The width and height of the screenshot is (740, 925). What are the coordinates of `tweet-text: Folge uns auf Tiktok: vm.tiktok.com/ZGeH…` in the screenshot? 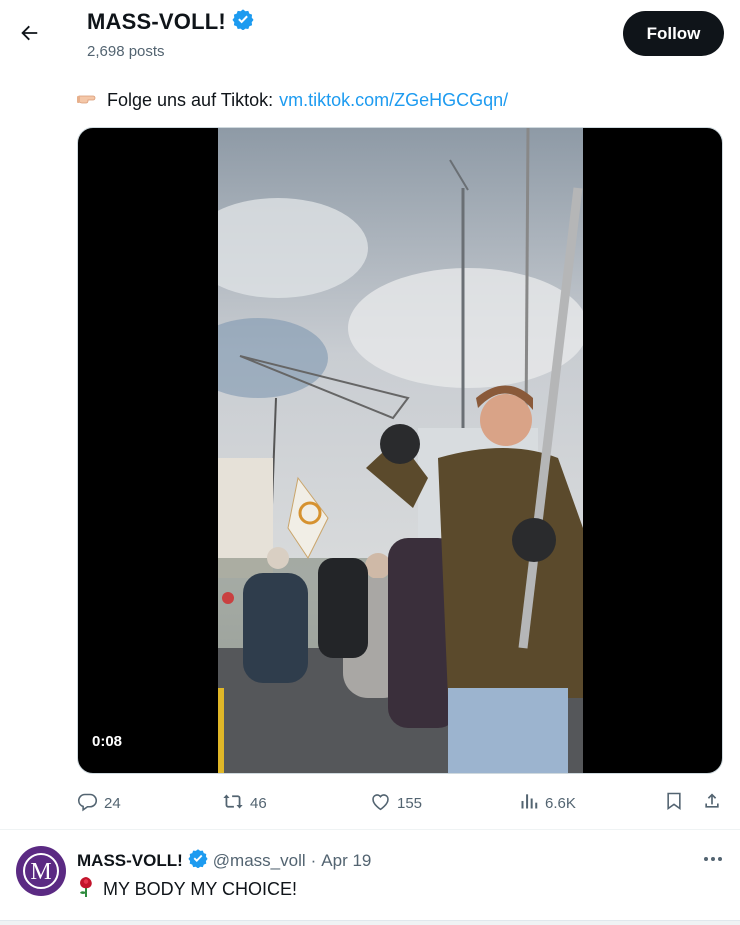 It's located at (292, 100).